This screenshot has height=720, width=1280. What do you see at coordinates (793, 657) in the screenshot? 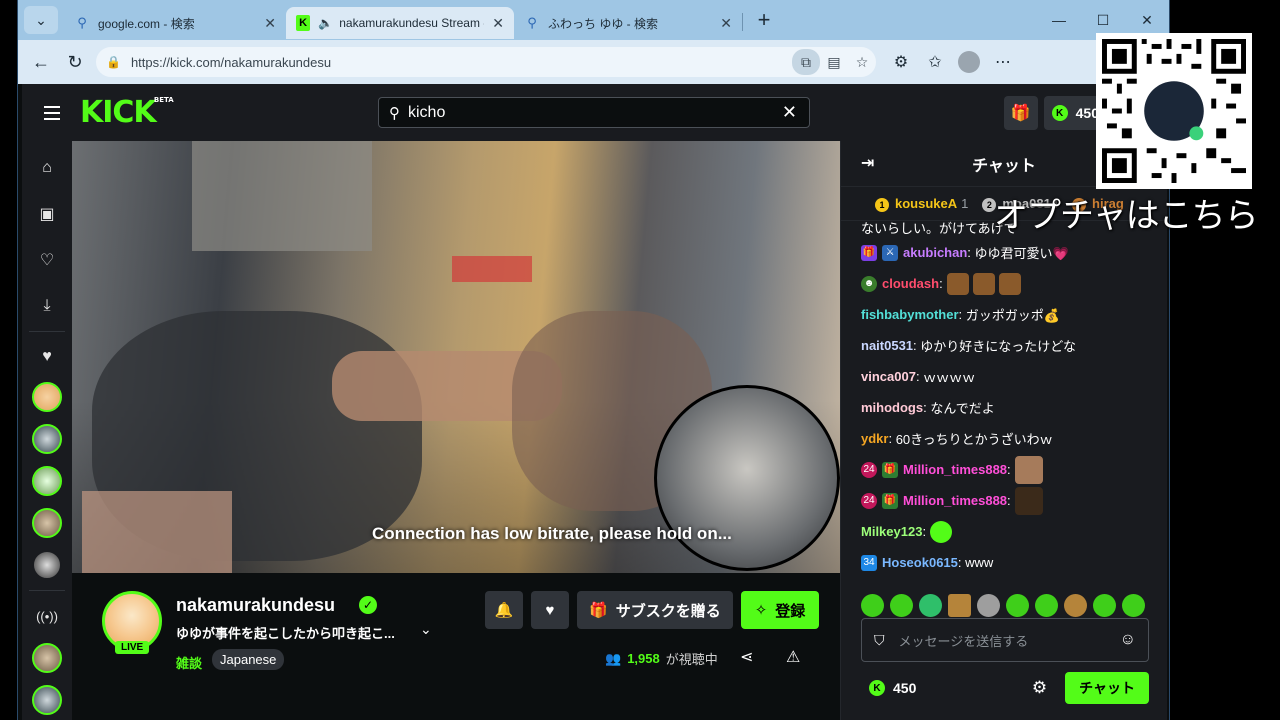
I see `report-icon: ⚠` at bounding box center [793, 657].